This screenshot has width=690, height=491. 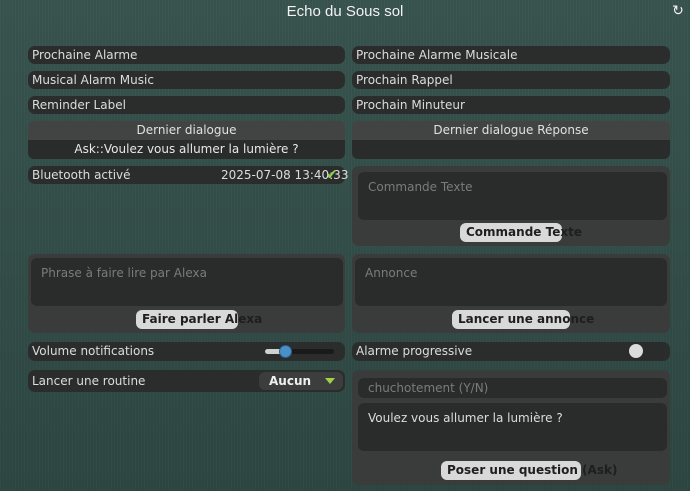 I want to click on whisper-input: chuchotement (Y/N), so click(x=512, y=388).